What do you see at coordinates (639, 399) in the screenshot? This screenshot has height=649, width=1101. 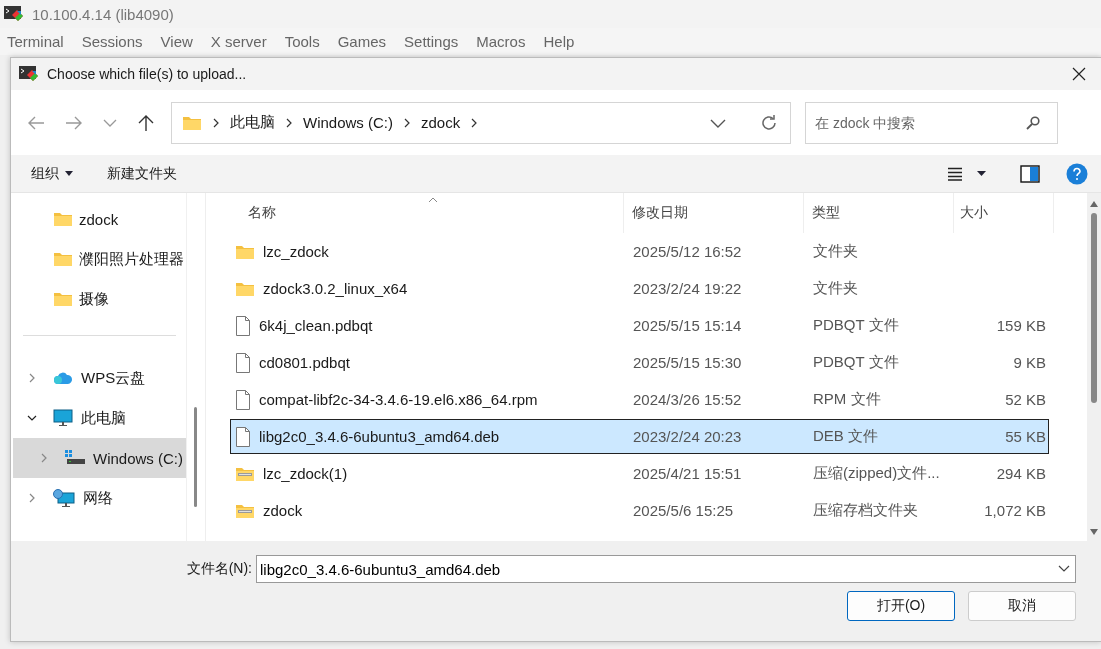 I see `file-row: compat-libf2c-34-3.4.6-19.el6.x86_64.rpm 2024/3/26 15:52 RPM 文件 52 KB` at bounding box center [639, 399].